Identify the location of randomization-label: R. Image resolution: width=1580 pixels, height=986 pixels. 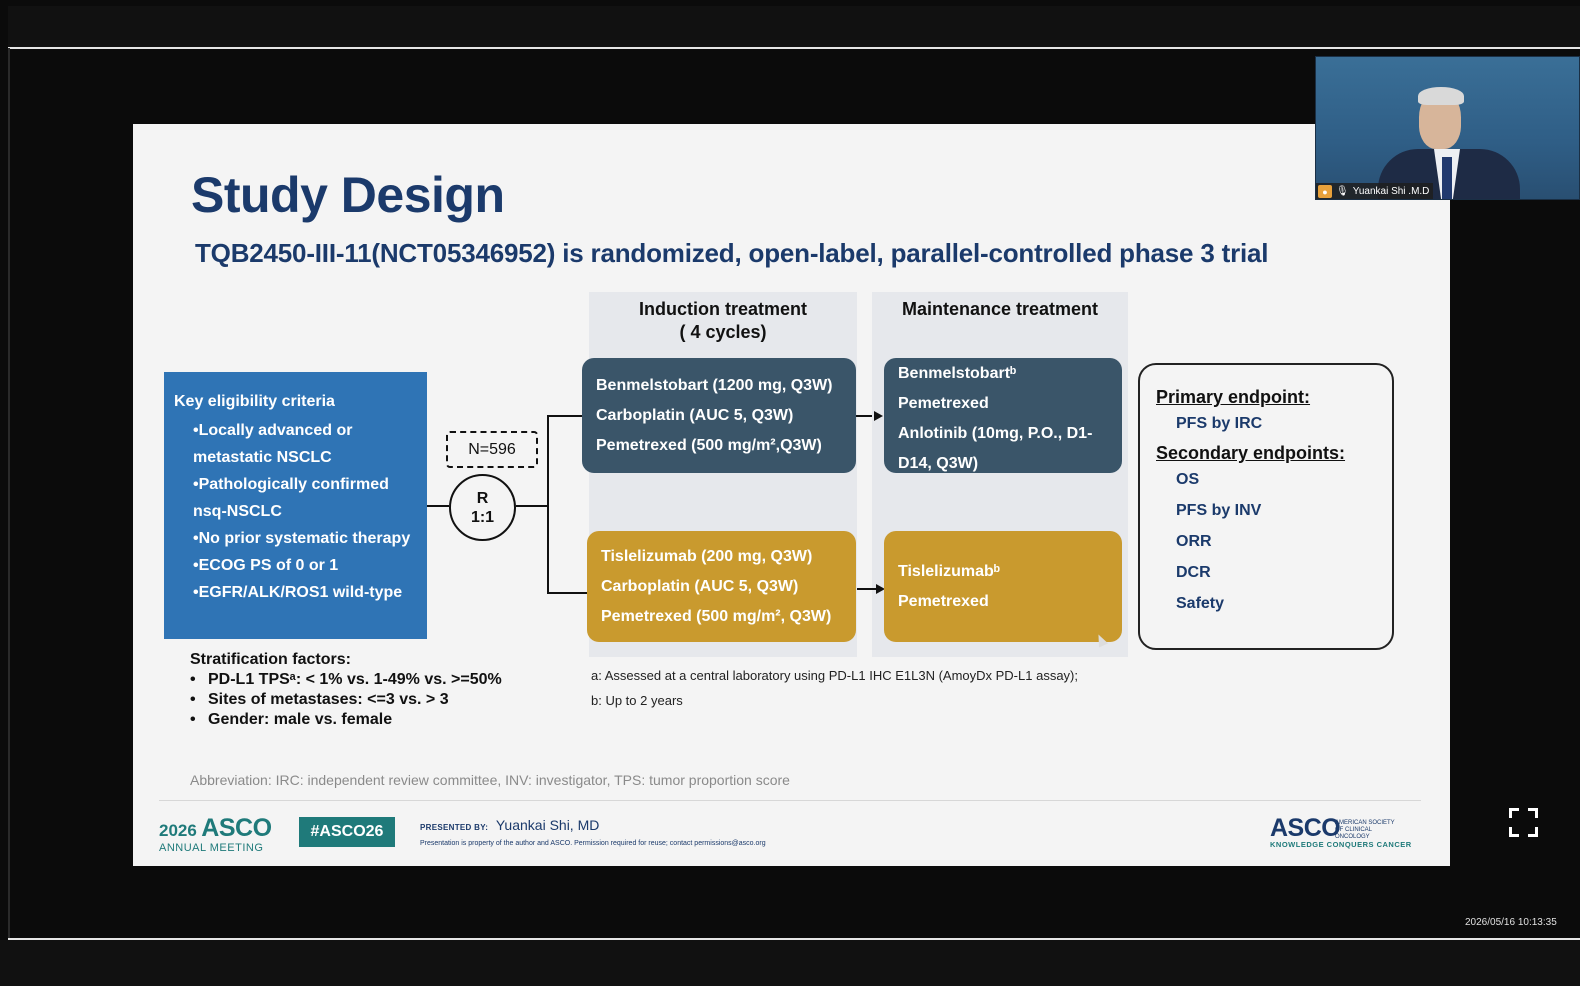
(482, 498).